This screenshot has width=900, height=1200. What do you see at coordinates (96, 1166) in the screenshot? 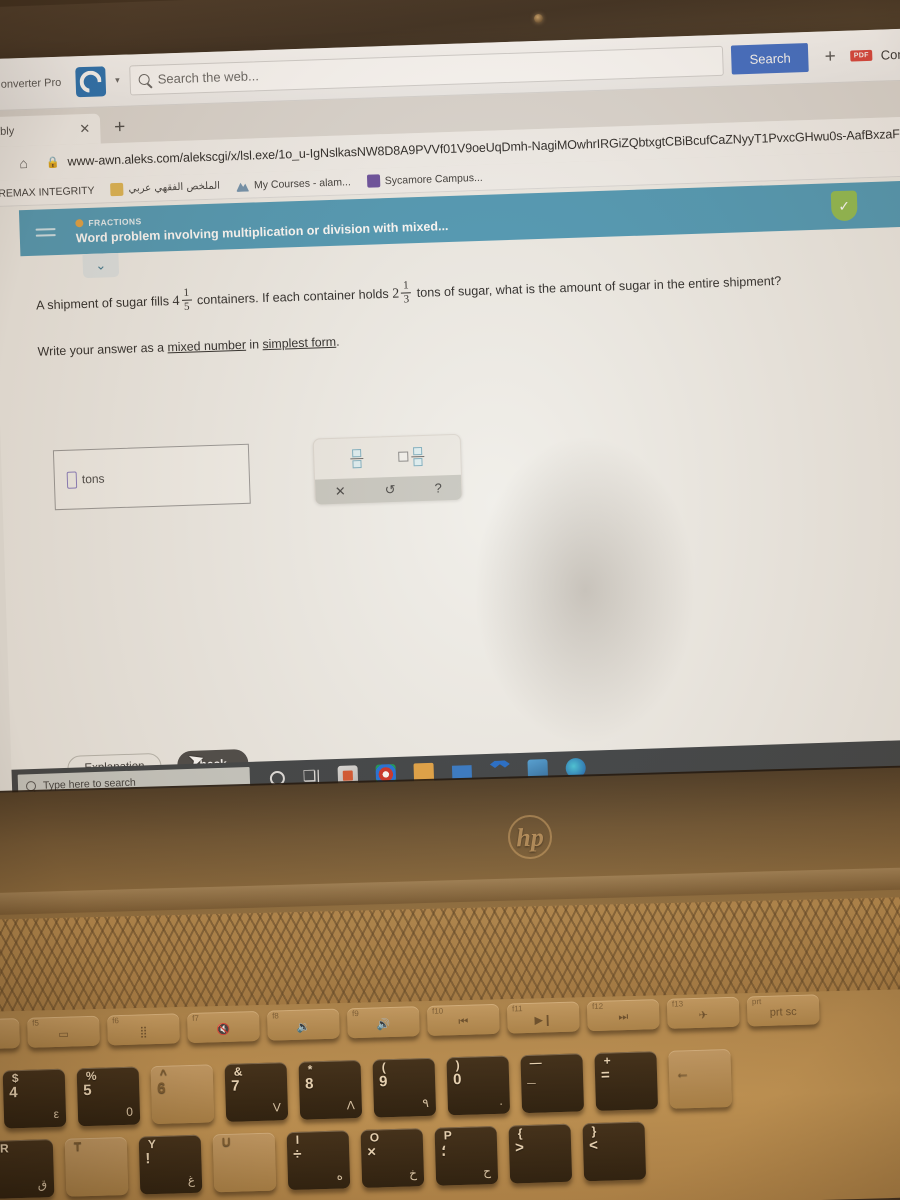
I see `key-T: T` at bounding box center [96, 1166].